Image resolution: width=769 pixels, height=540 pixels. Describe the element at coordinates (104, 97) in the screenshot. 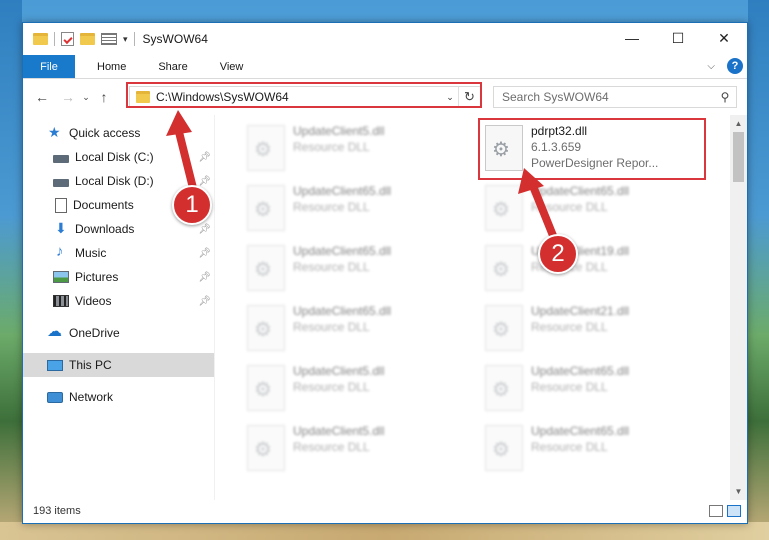

I see `up-arrow-icon: ↑` at that location.